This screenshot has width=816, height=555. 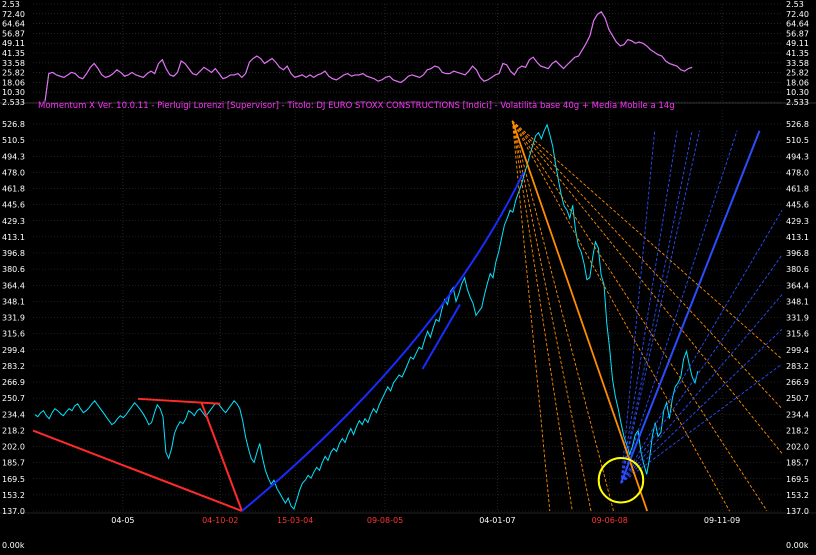 What do you see at coordinates (797, 172) in the screenshot?
I see `price-y-tick-right: 478.0` at bounding box center [797, 172].